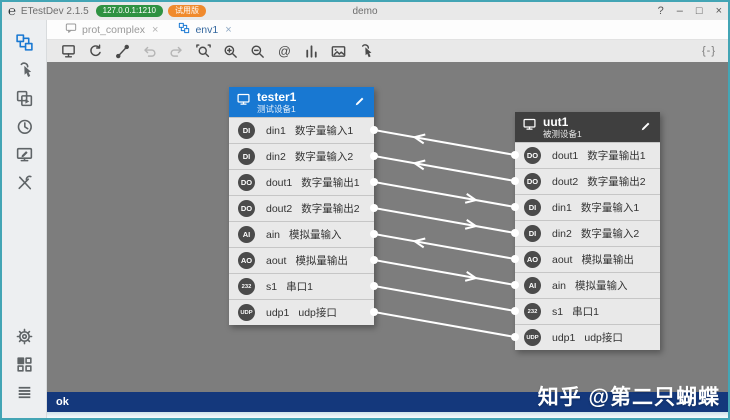  What do you see at coordinates (273, 234) in the screenshot?
I see `port-name: ain` at bounding box center [273, 234].